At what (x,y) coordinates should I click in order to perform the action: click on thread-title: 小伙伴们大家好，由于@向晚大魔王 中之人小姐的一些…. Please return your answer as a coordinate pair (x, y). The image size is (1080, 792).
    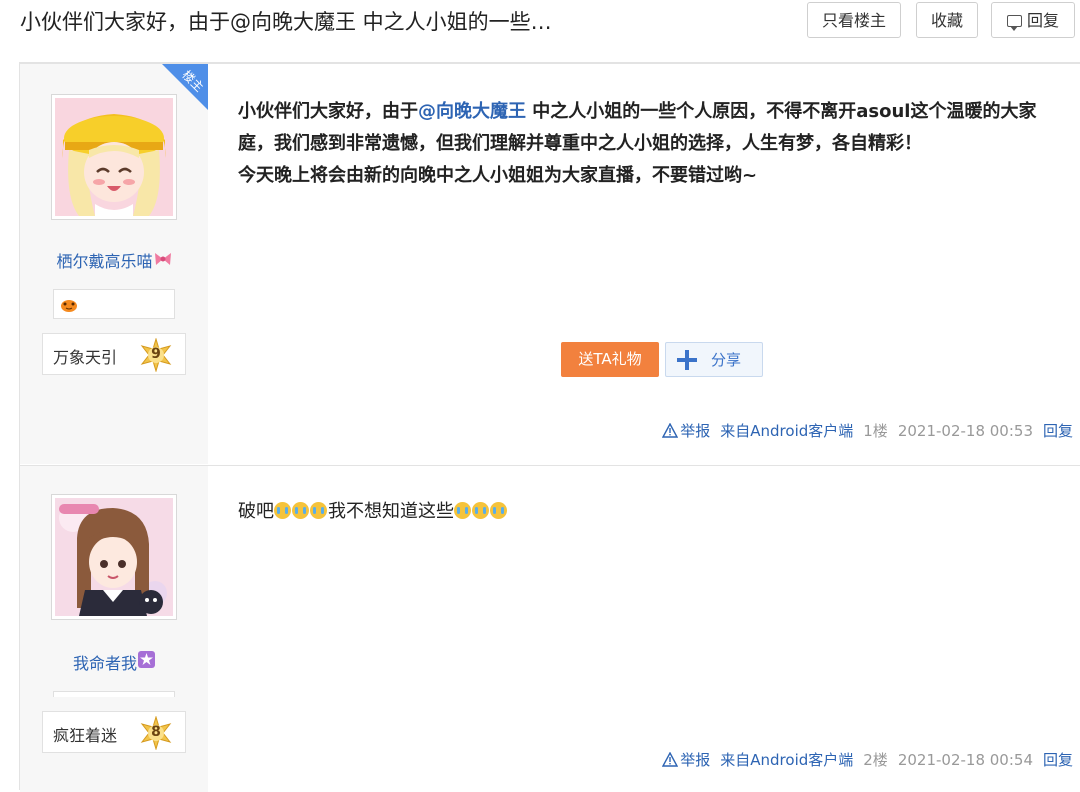
    Looking at the image, I should click on (286, 22).